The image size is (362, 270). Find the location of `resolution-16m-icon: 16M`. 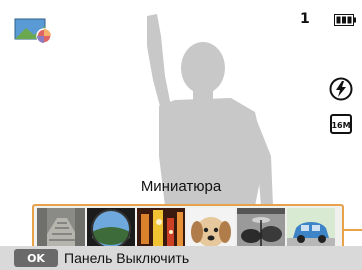

resolution-16m-icon: 16M is located at coordinates (341, 124).